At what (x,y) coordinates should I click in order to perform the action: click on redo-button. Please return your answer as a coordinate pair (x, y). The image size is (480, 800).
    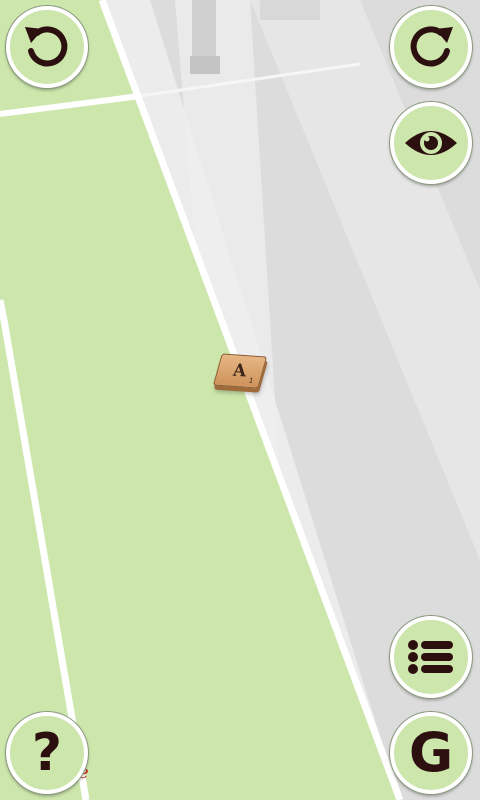
    Looking at the image, I should click on (431, 47).